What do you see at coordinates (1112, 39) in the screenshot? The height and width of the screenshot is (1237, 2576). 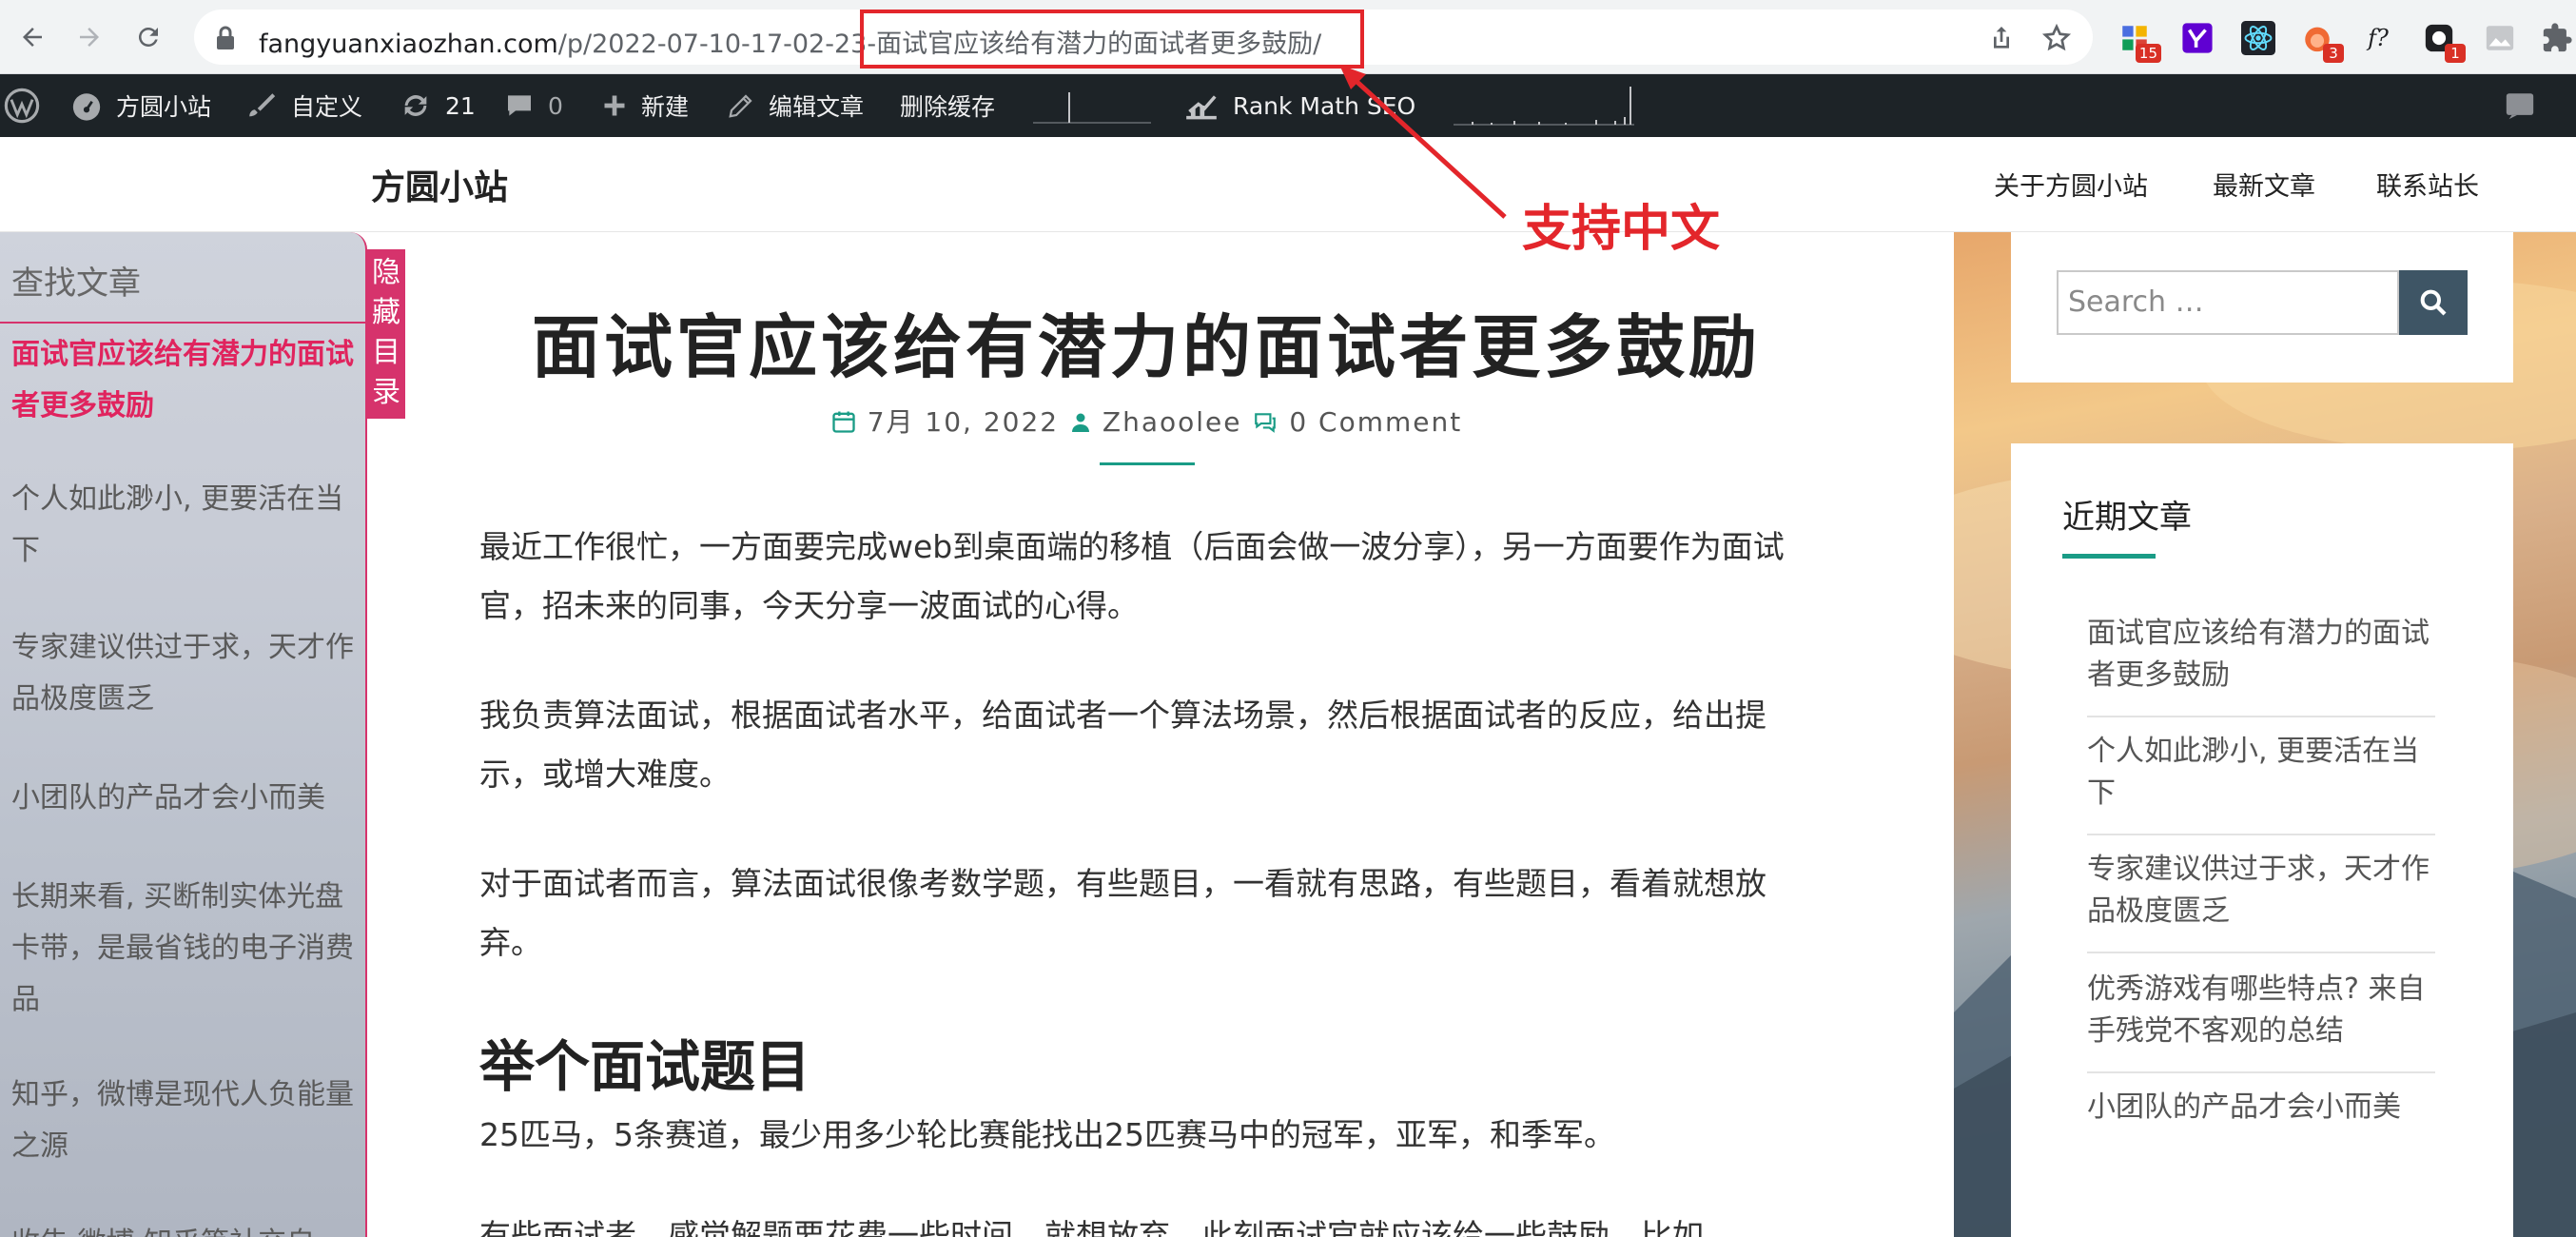 I see `url-highlight-box` at bounding box center [1112, 39].